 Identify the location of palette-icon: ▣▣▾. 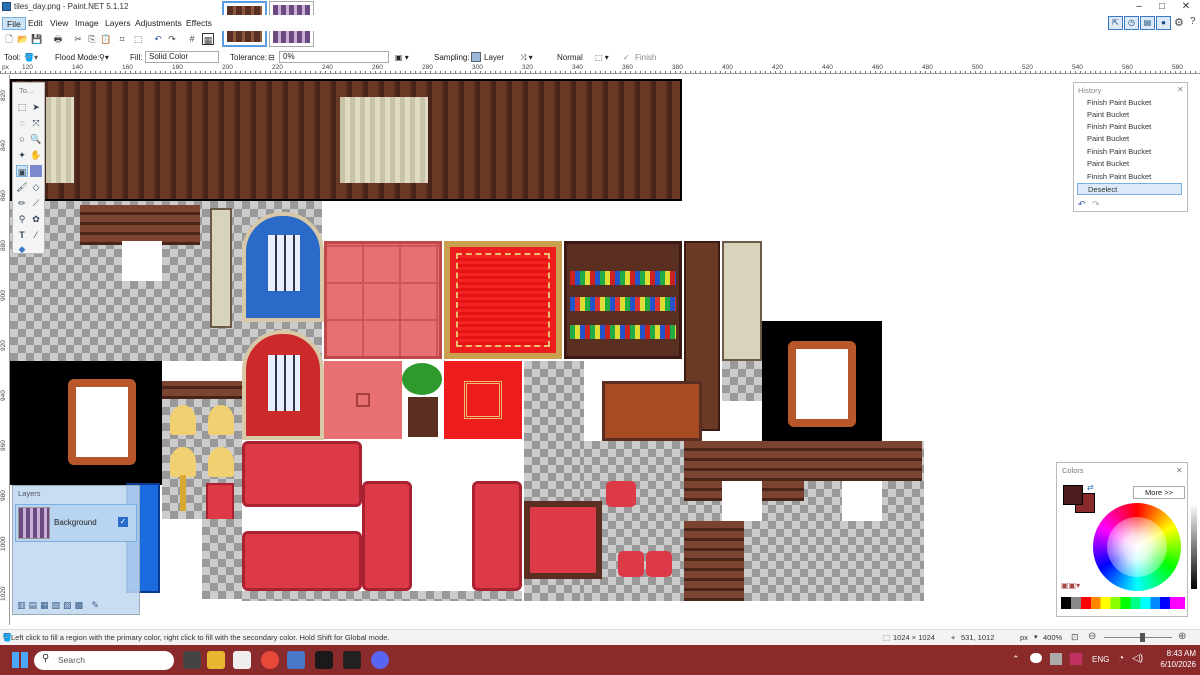
(1070, 585).